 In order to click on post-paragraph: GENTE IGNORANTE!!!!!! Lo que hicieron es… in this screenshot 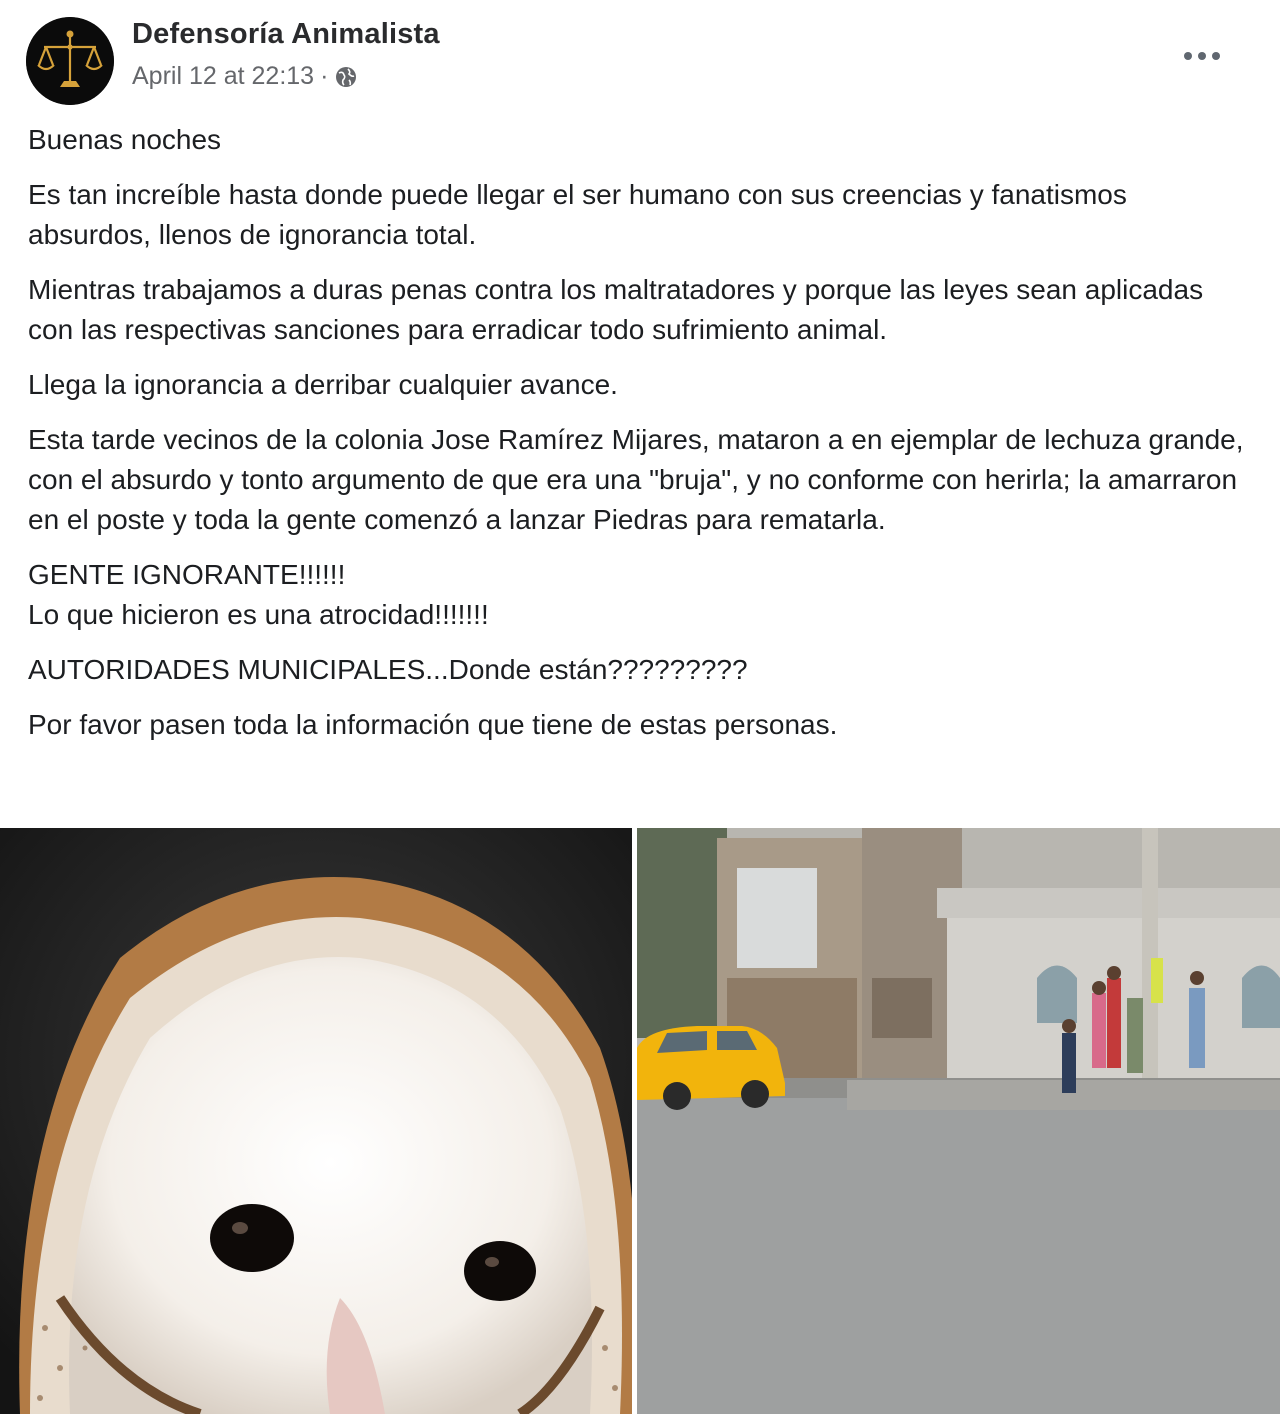, I will do `click(258, 594)`.